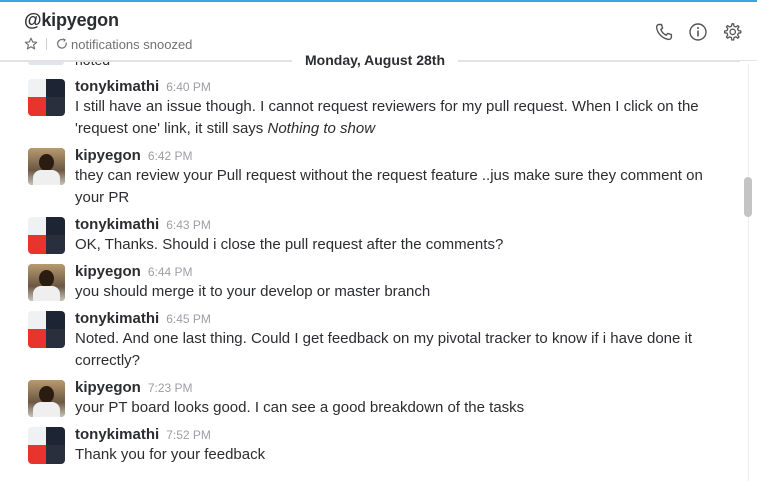 The width and height of the screenshot is (757, 481). Describe the element at coordinates (375, 60) in the screenshot. I see `day-divider-label: Monday, August 28th` at that location.